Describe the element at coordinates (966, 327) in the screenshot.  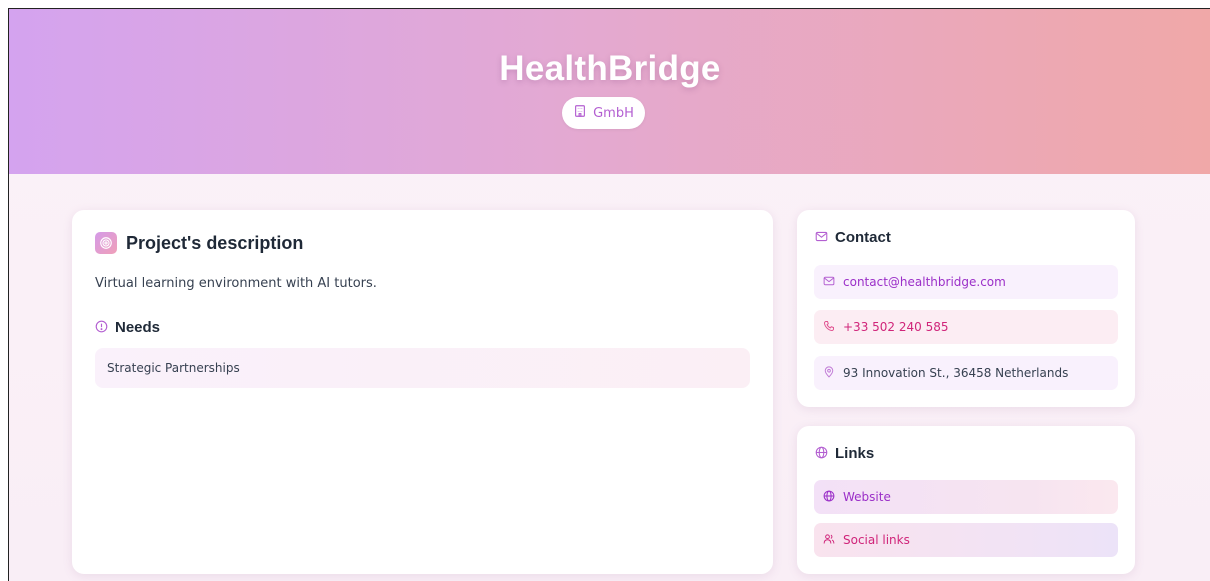
I see `contact-phone-link: +33 502 240 585` at that location.